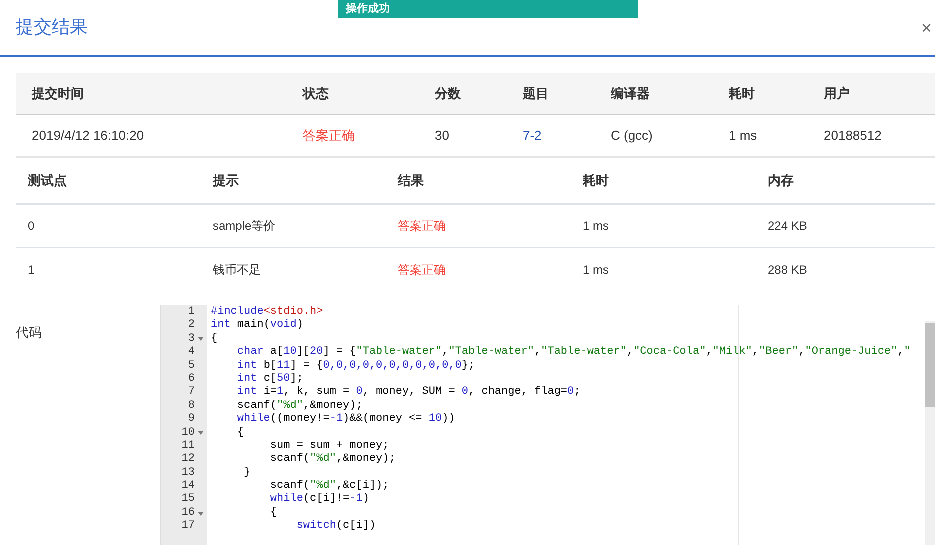 This screenshot has width=935, height=547. Describe the element at coordinates (837, 93) in the screenshot. I see `column-header: 用户` at that location.